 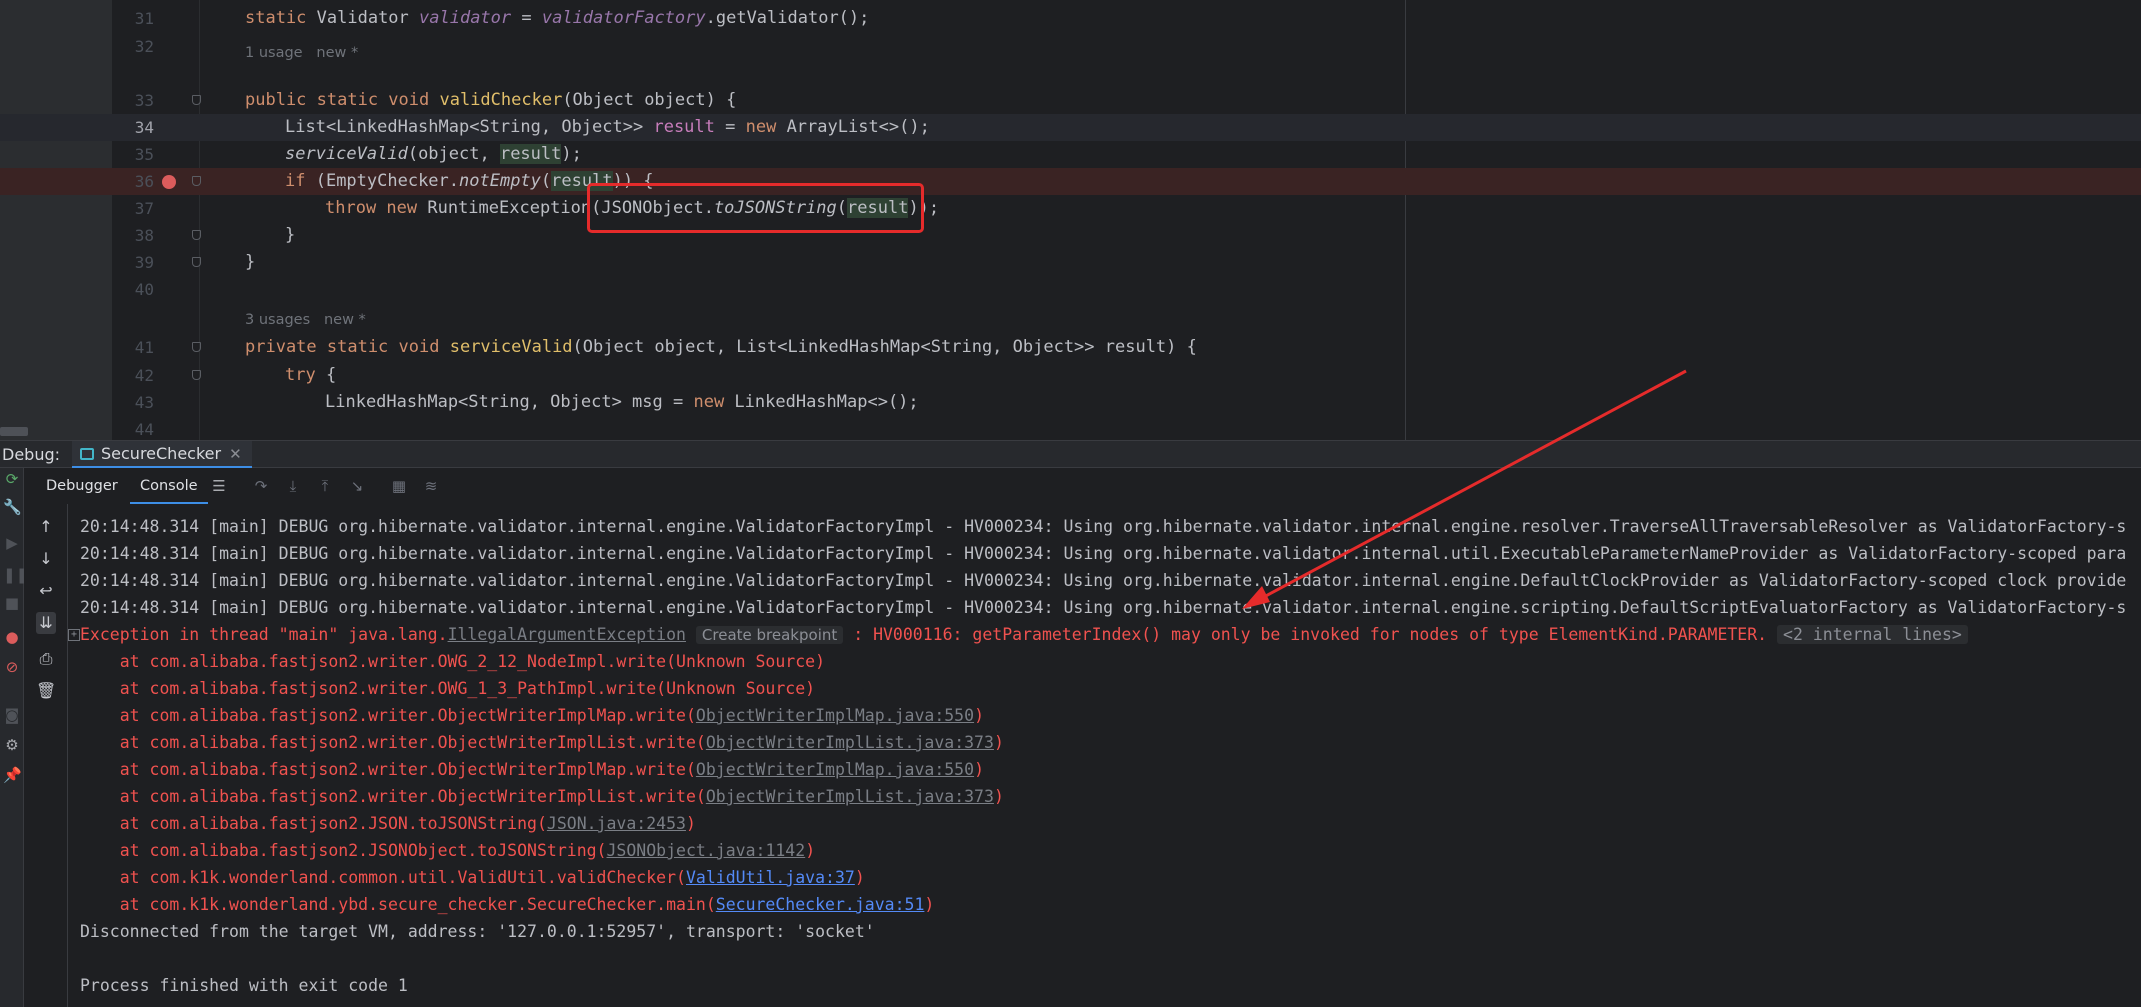 What do you see at coordinates (46, 559) in the screenshot?
I see `arrow-down-icon: ↓` at bounding box center [46, 559].